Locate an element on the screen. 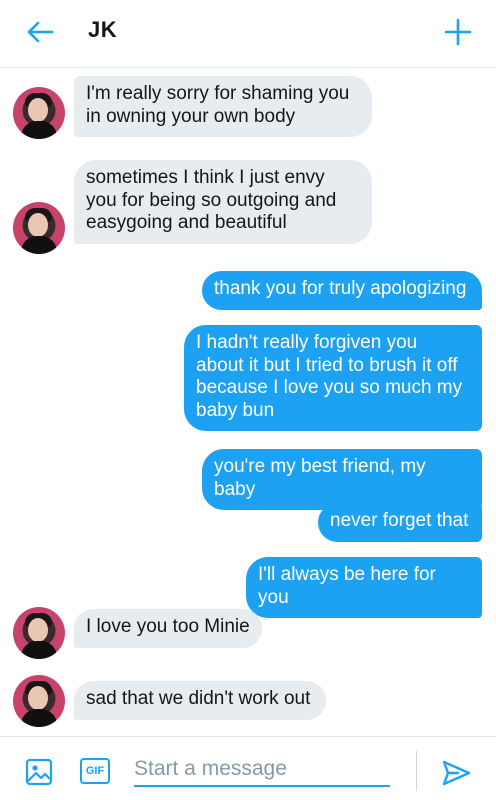  message-bubble-incoming: I love you too Minie is located at coordinates (168, 628).